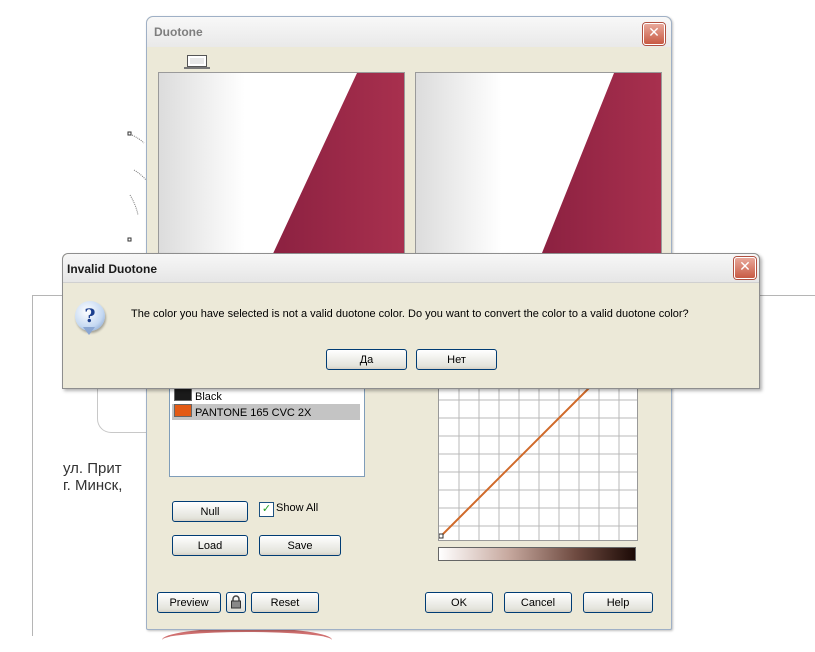  I want to click on help-button: Help, so click(618, 602).